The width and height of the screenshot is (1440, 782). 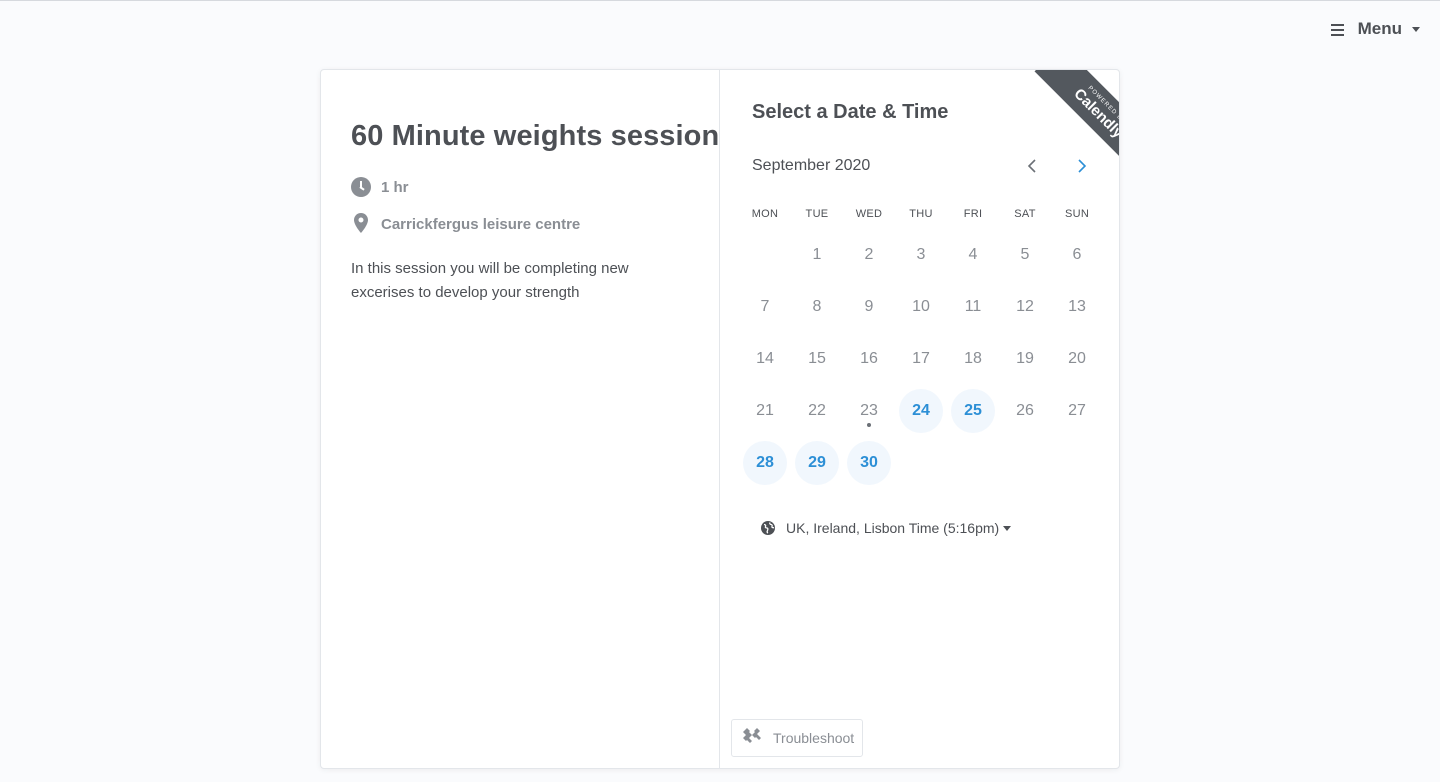 I want to click on calendar-day-number: 26, so click(x=1025, y=410).